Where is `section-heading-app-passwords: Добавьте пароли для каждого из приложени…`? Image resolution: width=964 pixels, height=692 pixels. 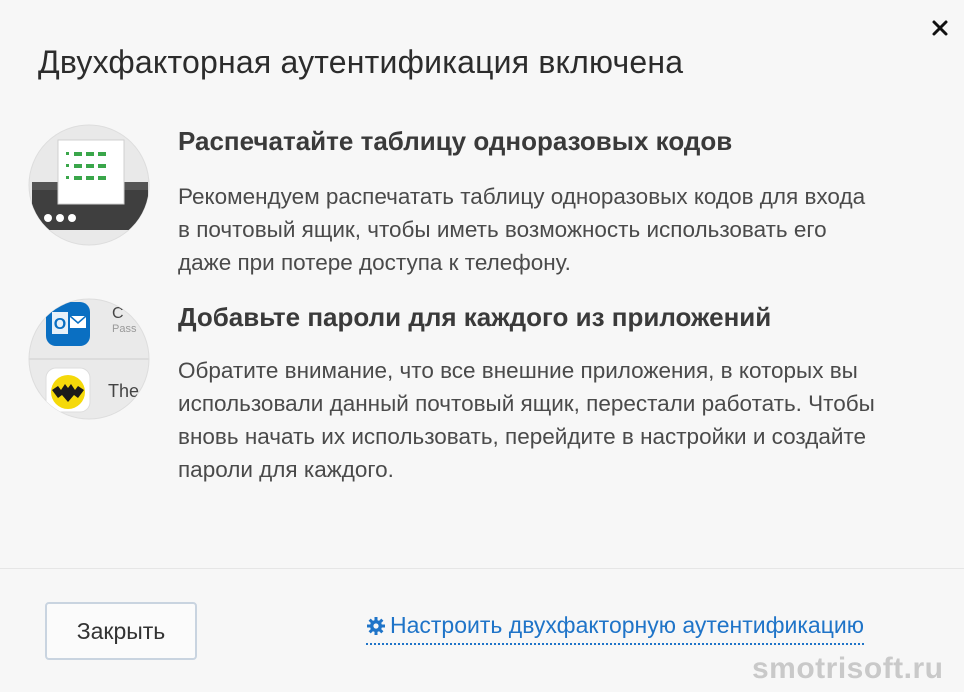
section-heading-app-passwords: Добавьте пароли для каждого из приложени… is located at coordinates (475, 317).